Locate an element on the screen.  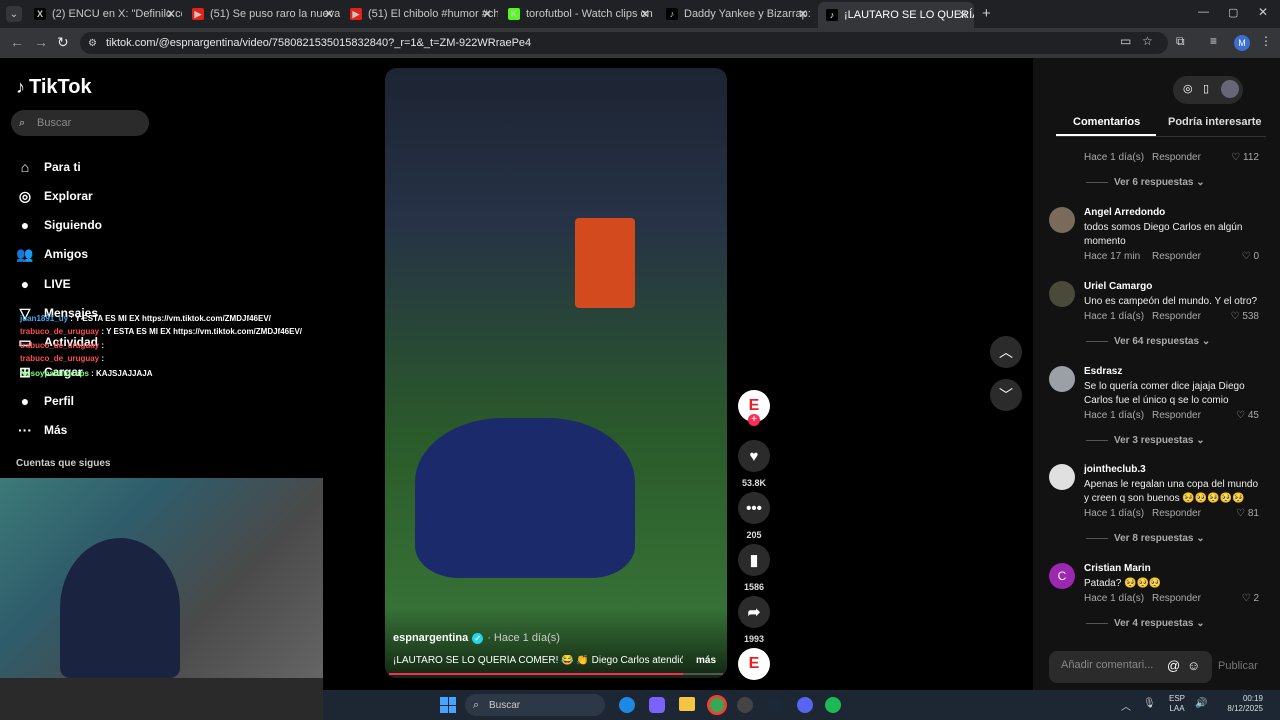
minimize-button: — is located at coordinates (1203, 12).